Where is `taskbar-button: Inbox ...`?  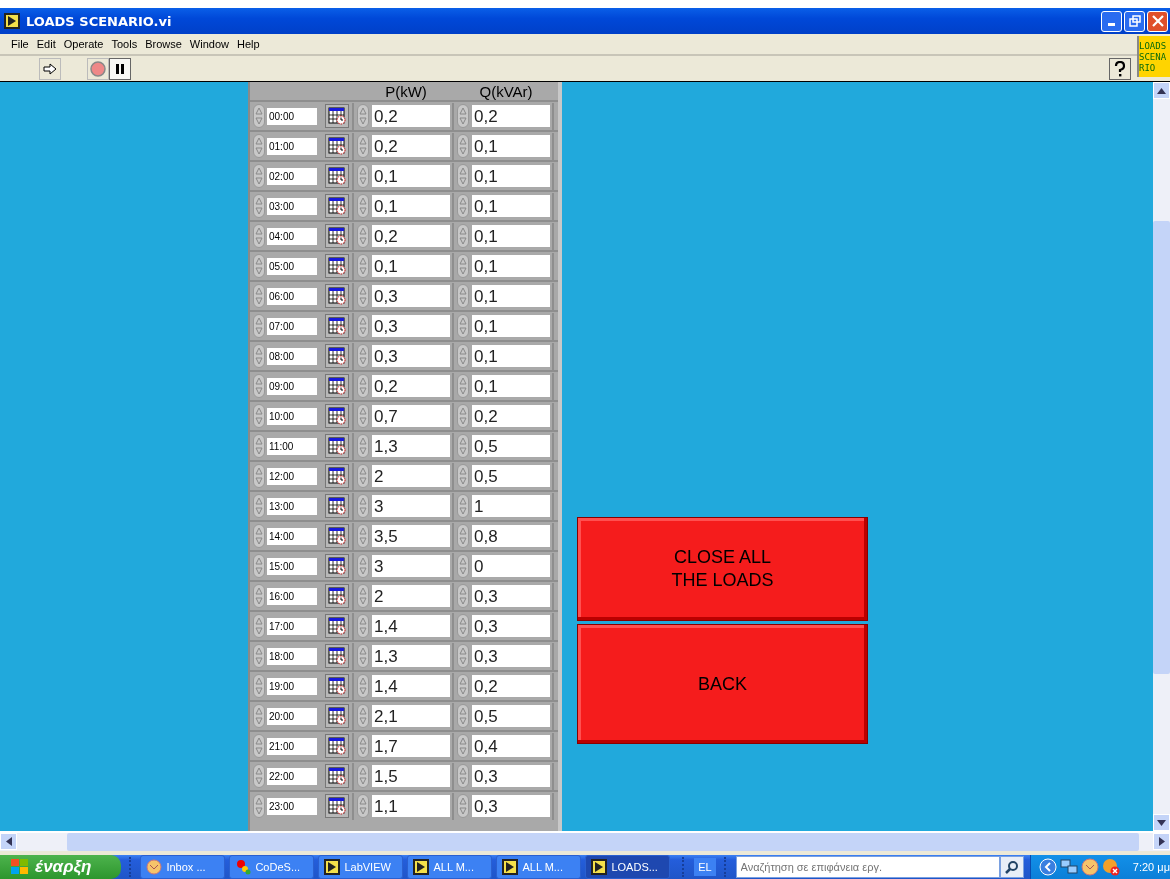 taskbar-button: Inbox ... is located at coordinates (183, 867).